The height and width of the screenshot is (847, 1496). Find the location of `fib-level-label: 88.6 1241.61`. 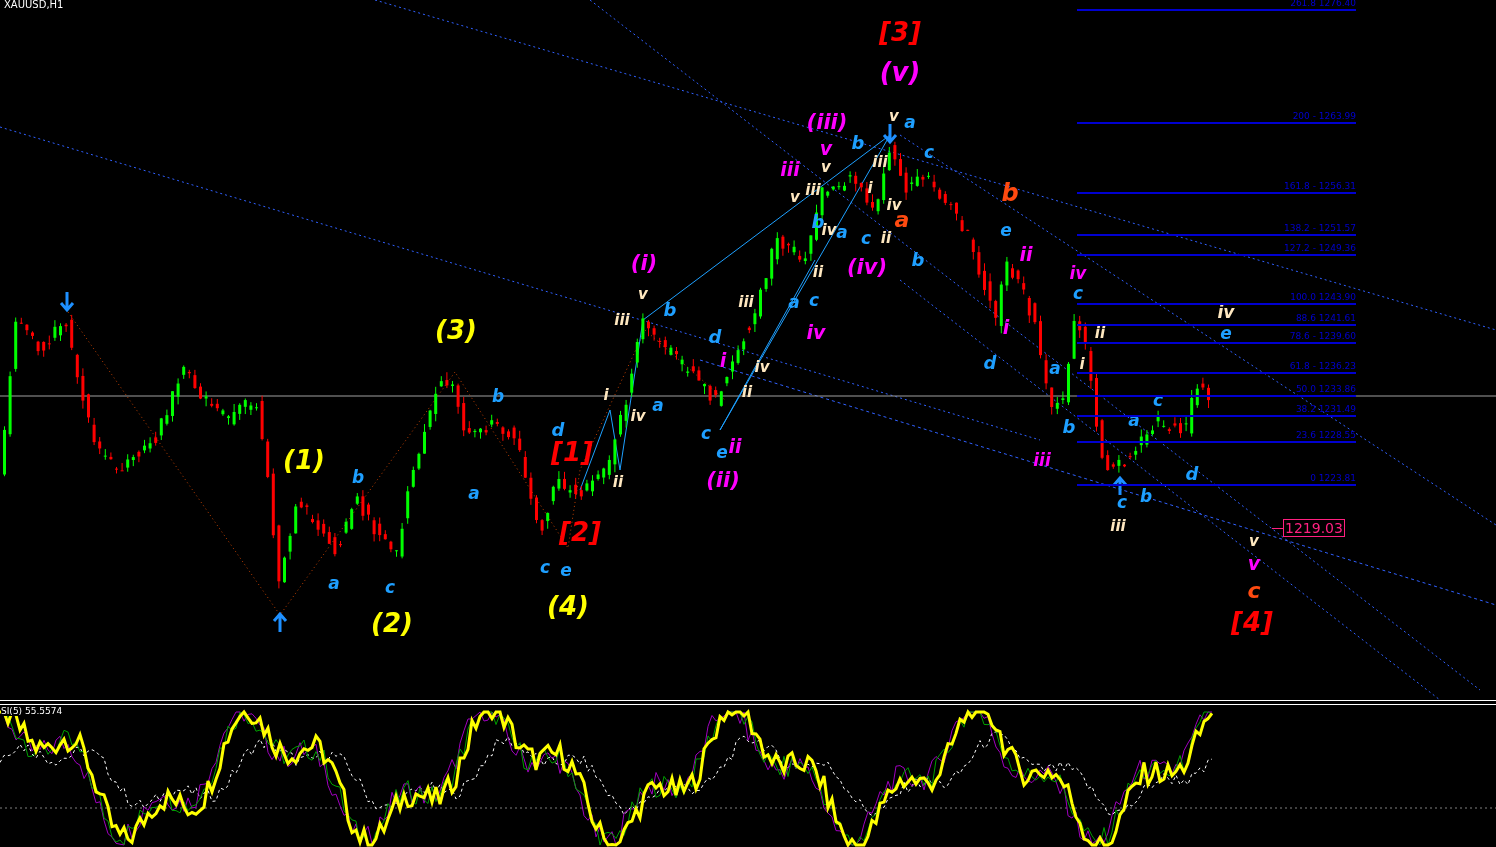

fib-level-label: 88.6 1241.61 is located at coordinates (1325, 318).